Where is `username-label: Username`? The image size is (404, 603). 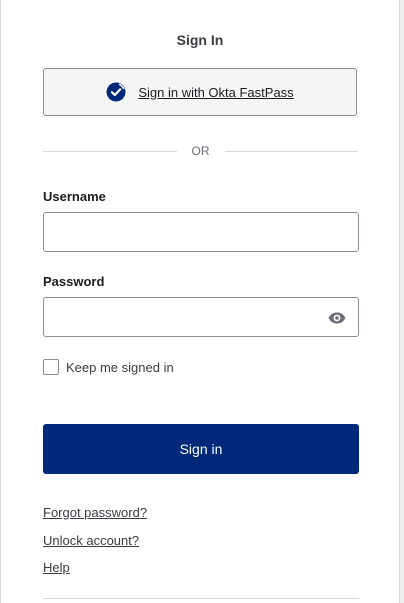 username-label: Username is located at coordinates (74, 196).